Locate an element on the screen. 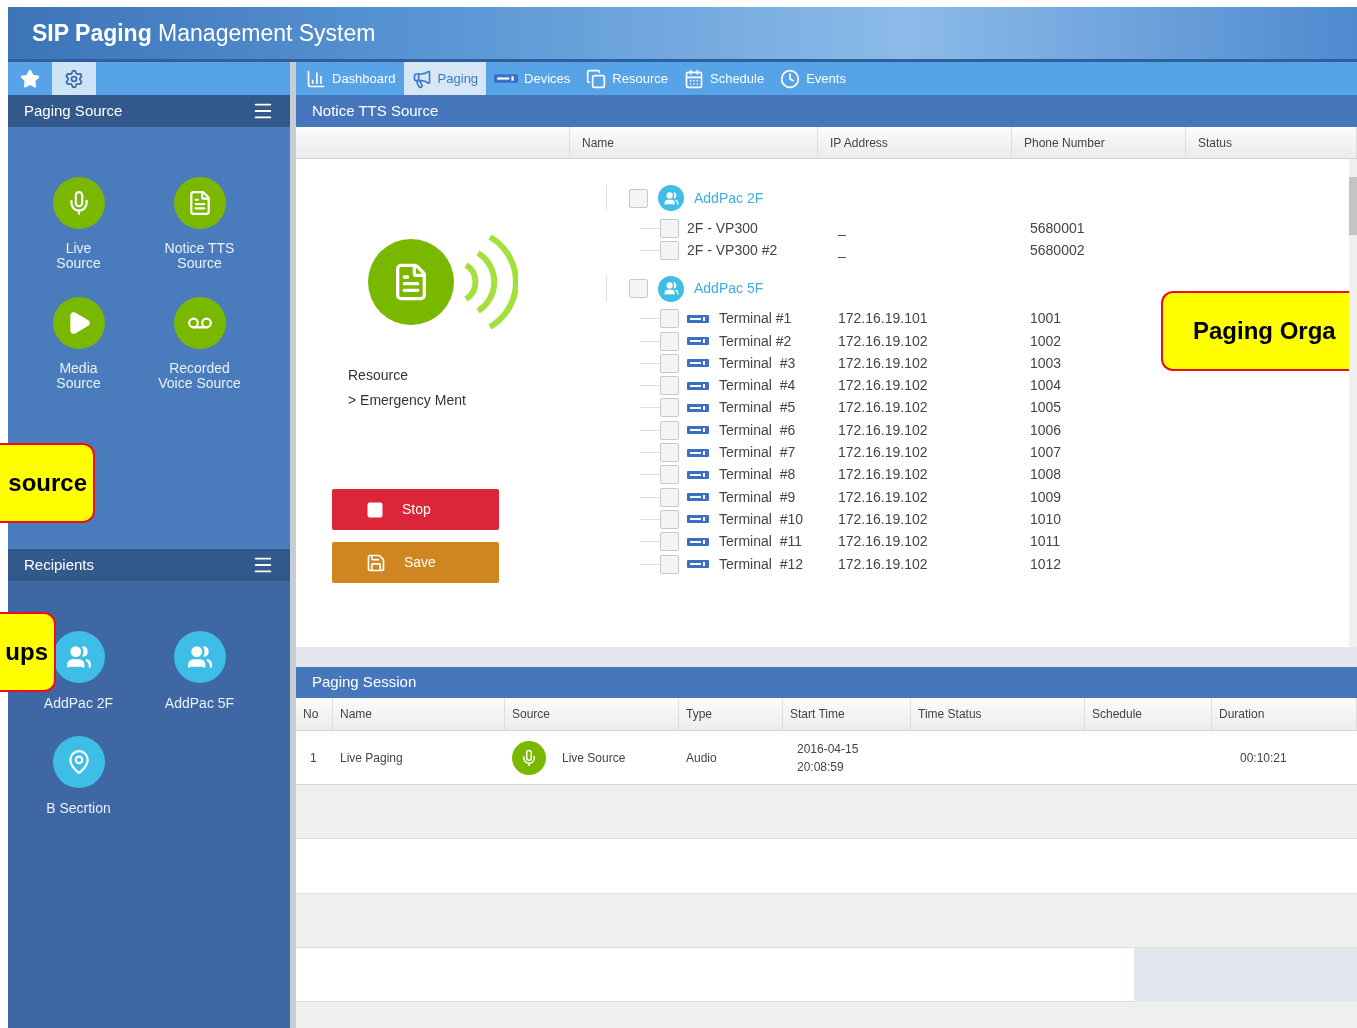  nav-tab: Dashboard is located at coordinates (351, 78).